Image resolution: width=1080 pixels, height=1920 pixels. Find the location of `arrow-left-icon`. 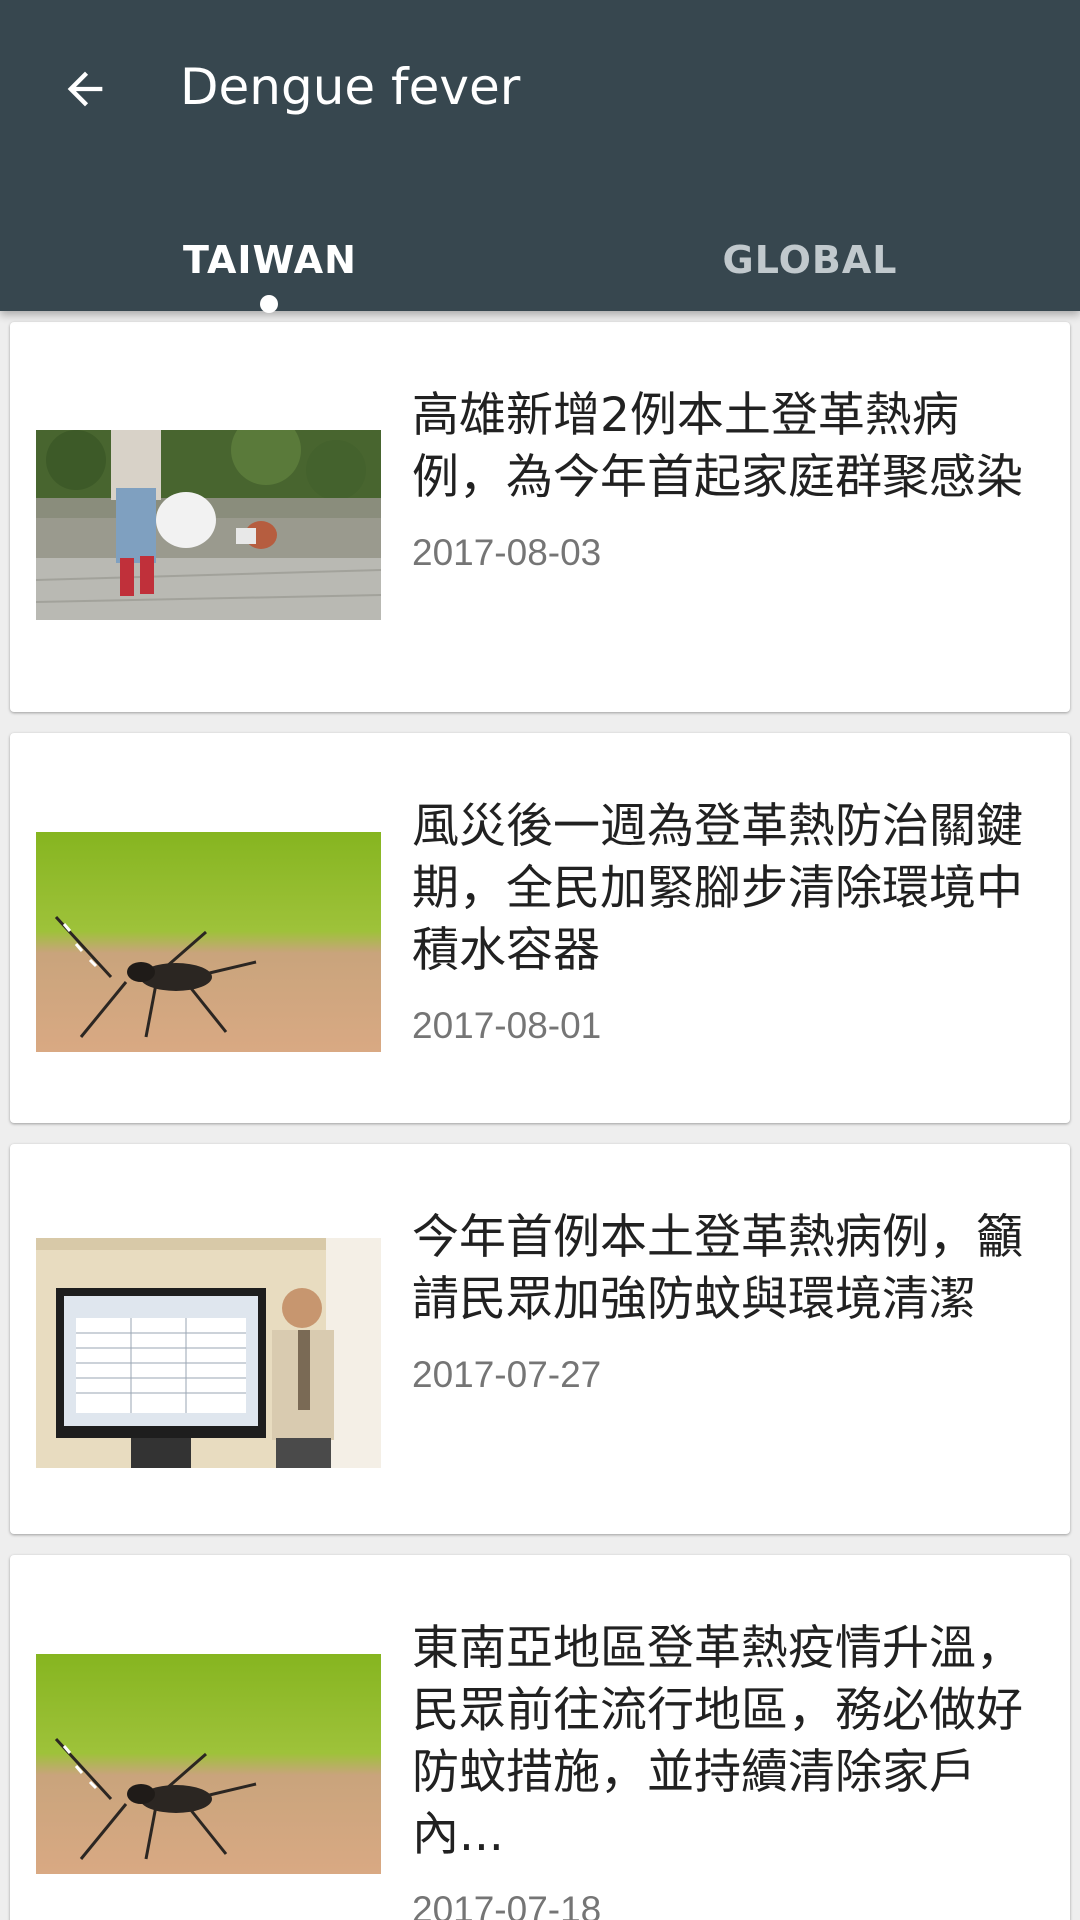

arrow-left-icon is located at coordinates (85, 89).